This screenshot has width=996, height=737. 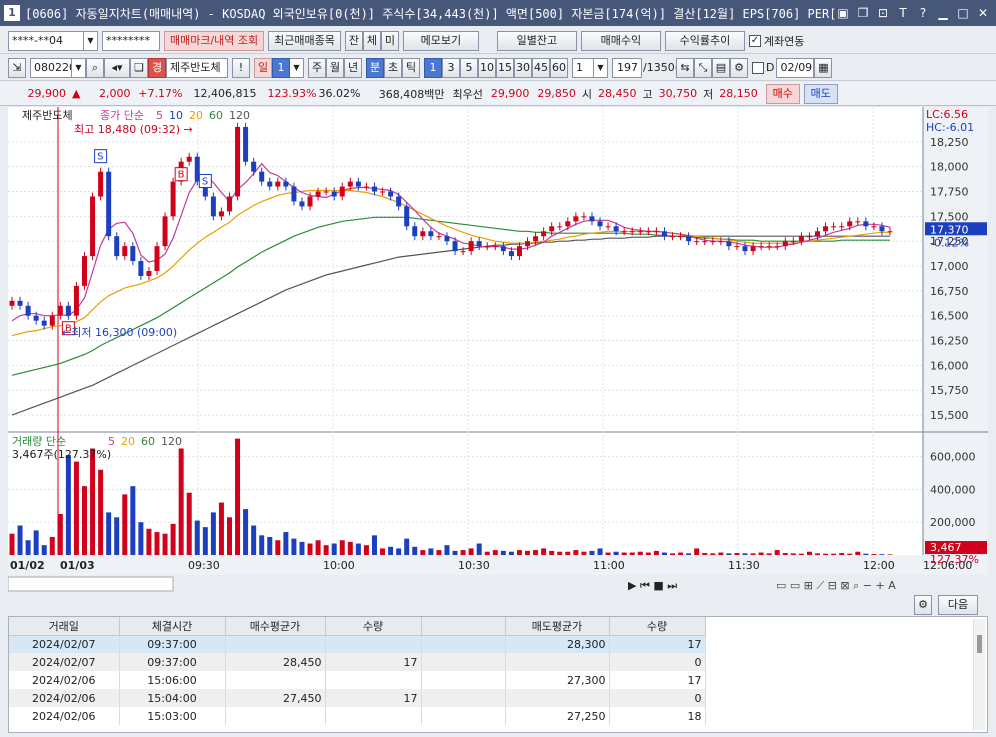 I want to click on interval-30-button: 30, so click(x=523, y=67).